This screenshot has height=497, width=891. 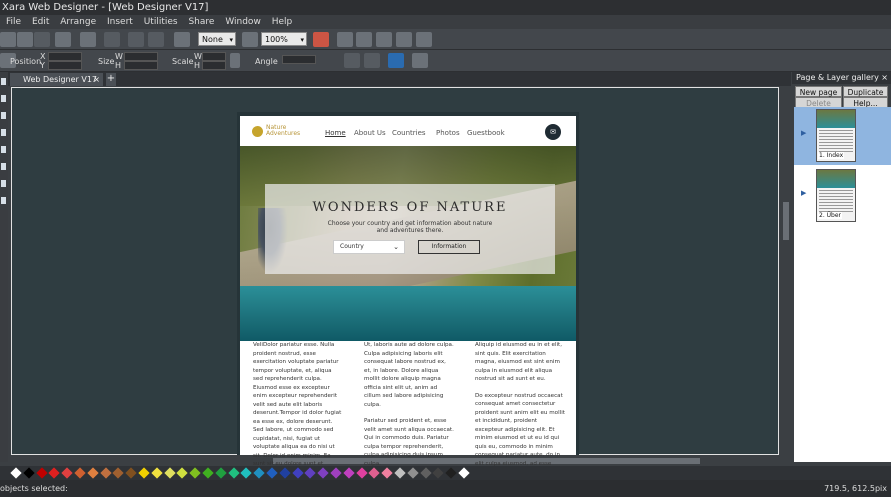 What do you see at coordinates (161, 22) in the screenshot?
I see `menu-utilities: Utilities` at bounding box center [161, 22].